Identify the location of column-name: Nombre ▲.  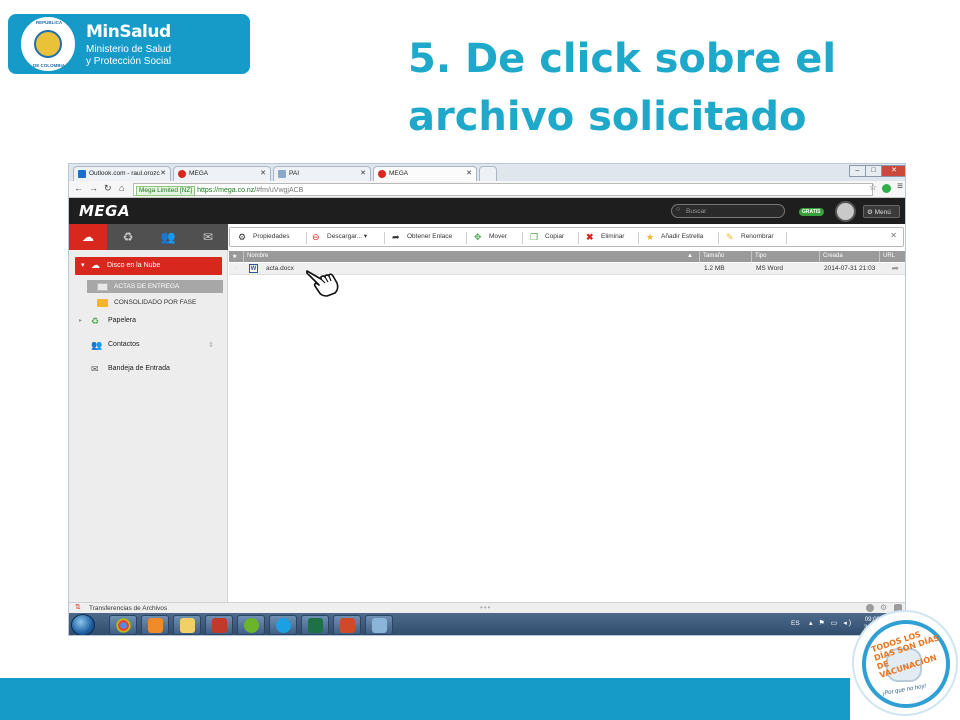
(471, 256).